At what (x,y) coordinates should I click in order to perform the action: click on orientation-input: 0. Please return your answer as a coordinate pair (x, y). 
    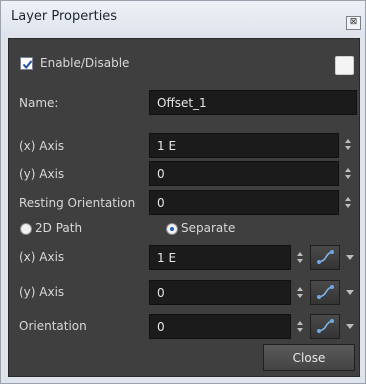
    Looking at the image, I should click on (220, 326).